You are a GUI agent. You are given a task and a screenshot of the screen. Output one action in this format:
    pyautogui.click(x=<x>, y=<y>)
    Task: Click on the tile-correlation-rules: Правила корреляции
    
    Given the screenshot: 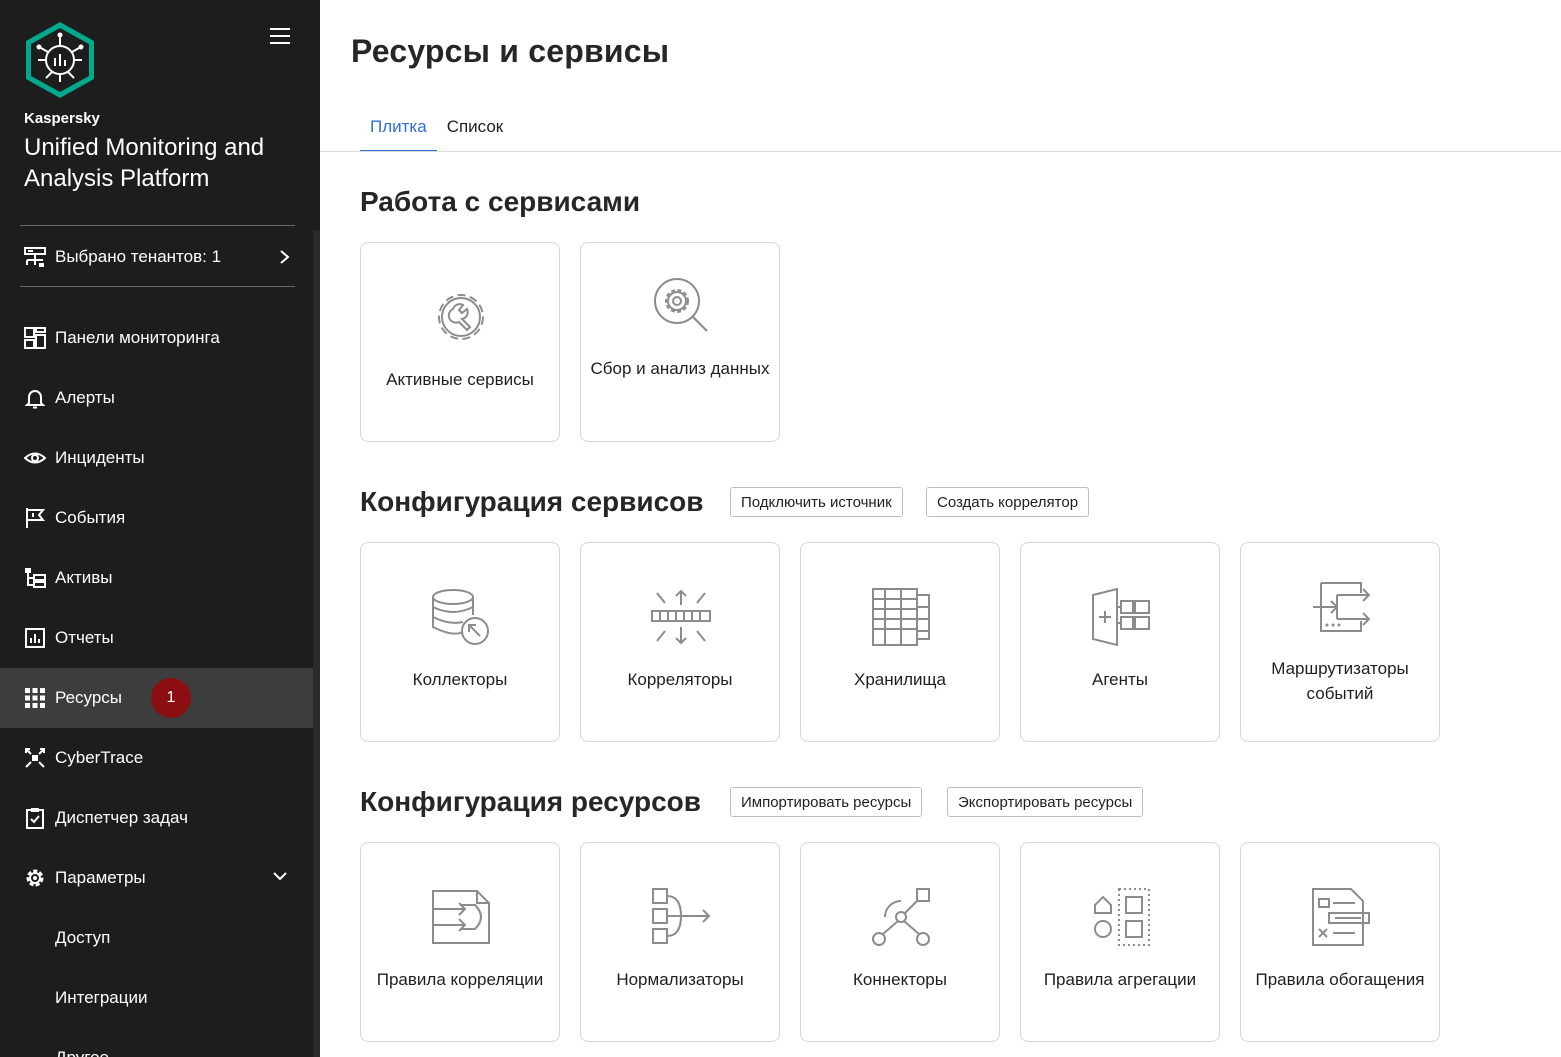 What is the action you would take?
    pyautogui.click(x=460, y=942)
    